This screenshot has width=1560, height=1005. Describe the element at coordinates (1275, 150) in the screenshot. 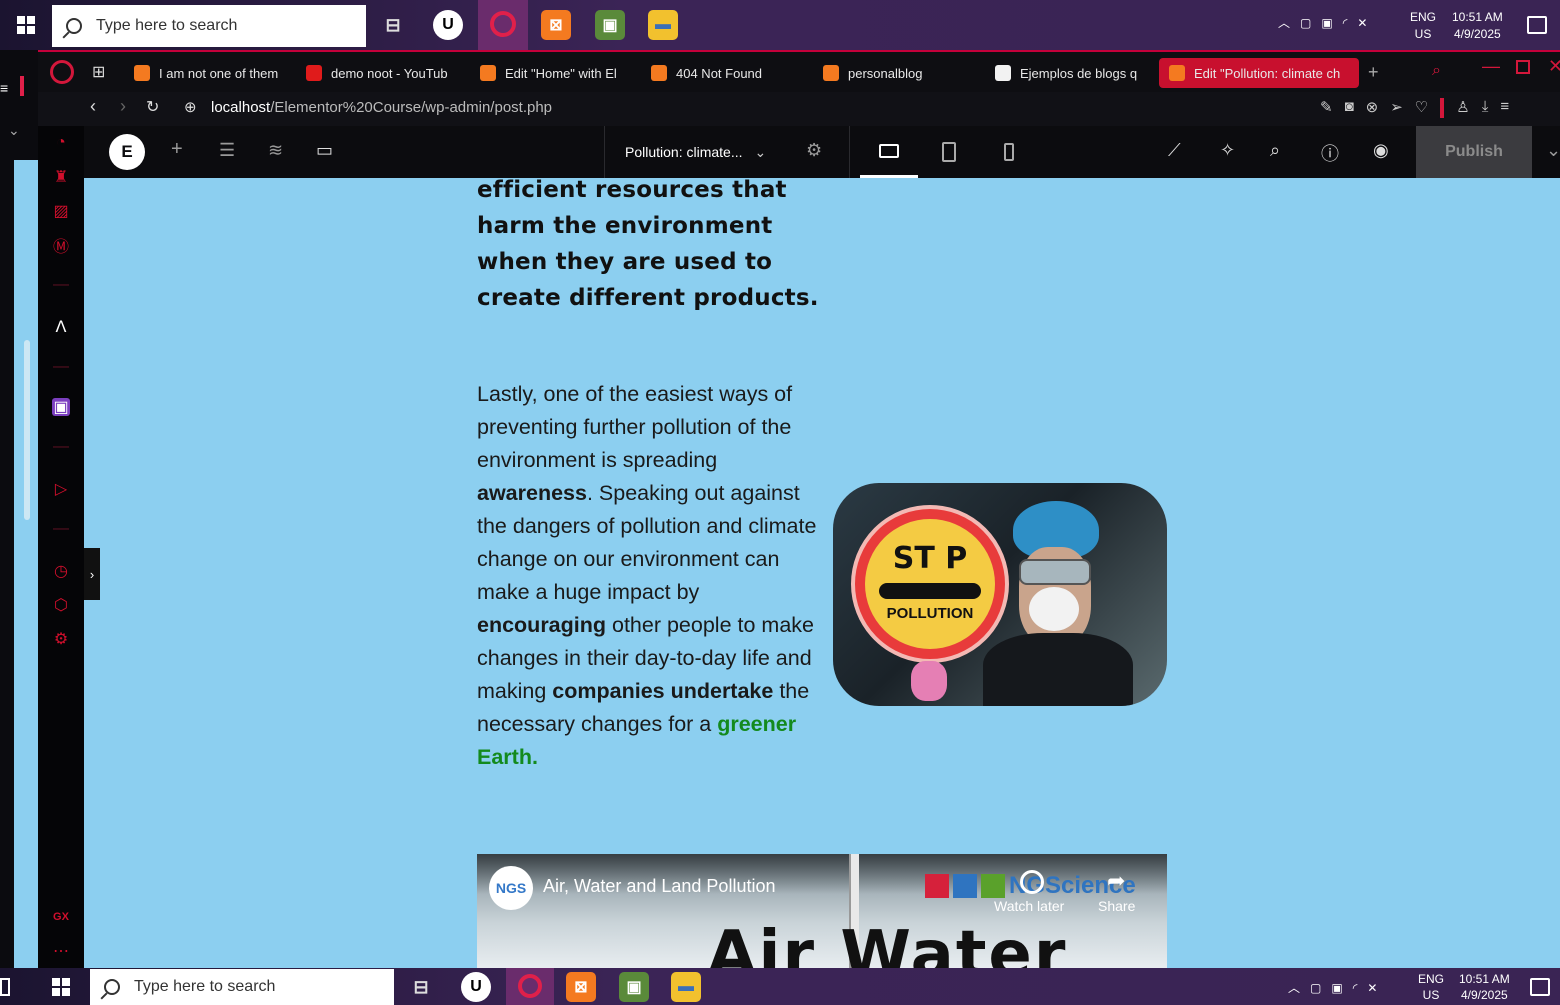

I see `search-icon: ⌕` at that location.